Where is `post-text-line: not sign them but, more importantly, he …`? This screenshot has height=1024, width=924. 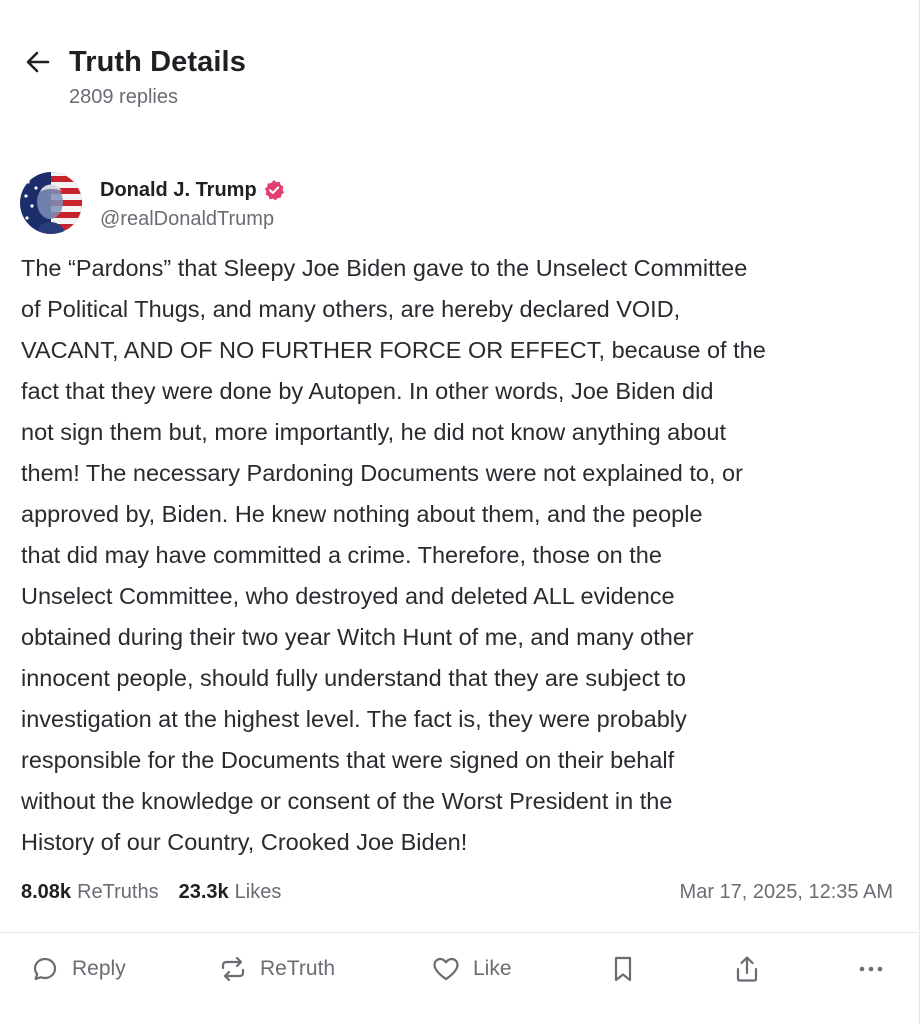 post-text-line: not sign them but, more importantly, he … is located at coordinates (373, 432).